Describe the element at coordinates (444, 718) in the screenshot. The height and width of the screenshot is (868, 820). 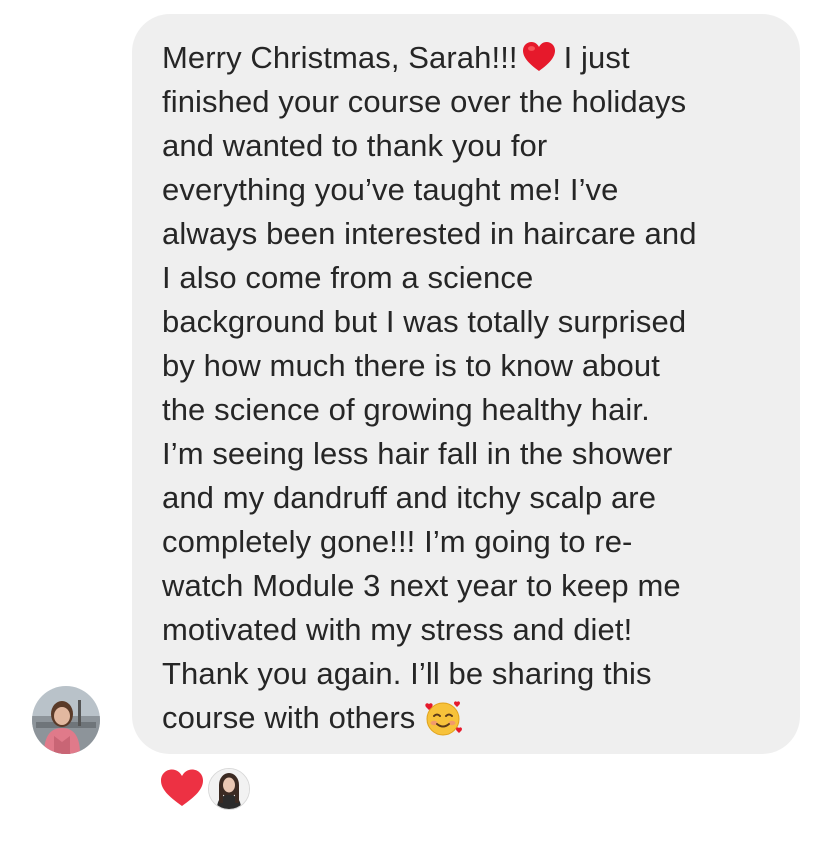
I see `smiling-face-with-hearts-icon` at that location.